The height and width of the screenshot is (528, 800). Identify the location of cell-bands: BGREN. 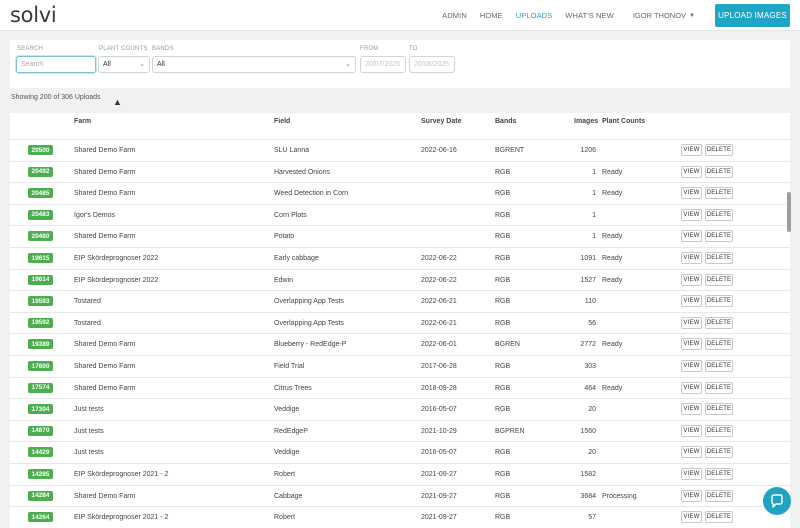
(507, 345).